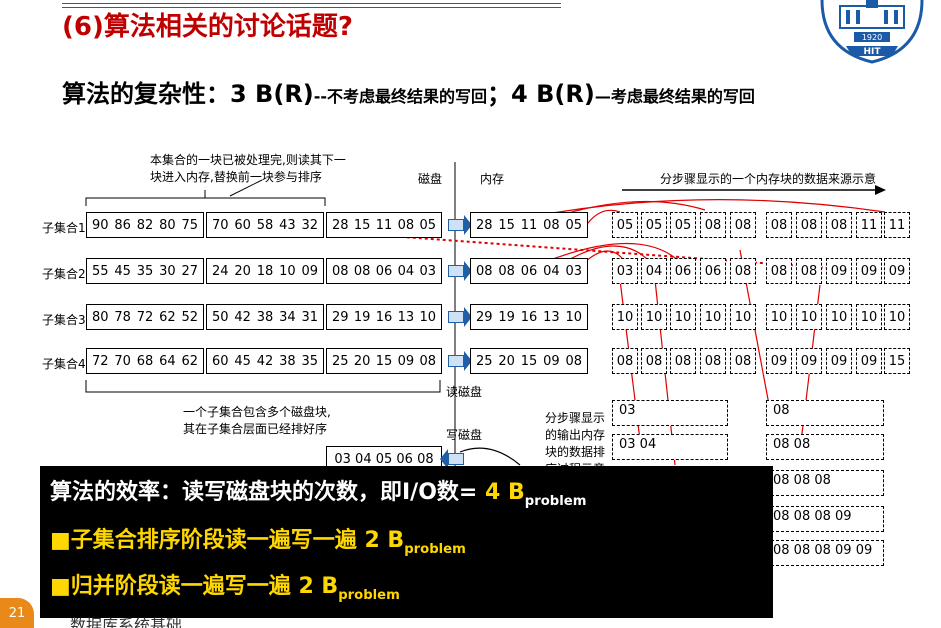 This screenshot has width=941, height=628. Describe the element at coordinates (220, 225) in the screenshot. I see `cell-value: 70` at that location.